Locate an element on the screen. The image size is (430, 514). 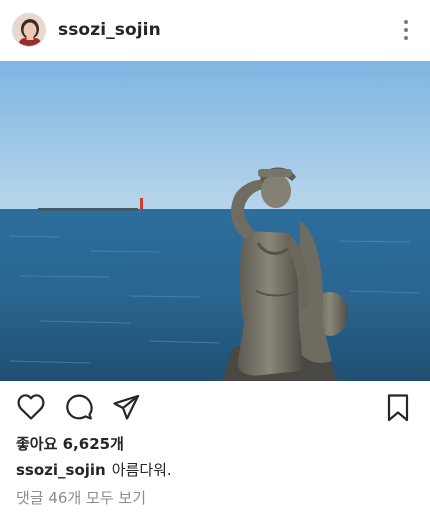
heart-icon is located at coordinates (31, 407).